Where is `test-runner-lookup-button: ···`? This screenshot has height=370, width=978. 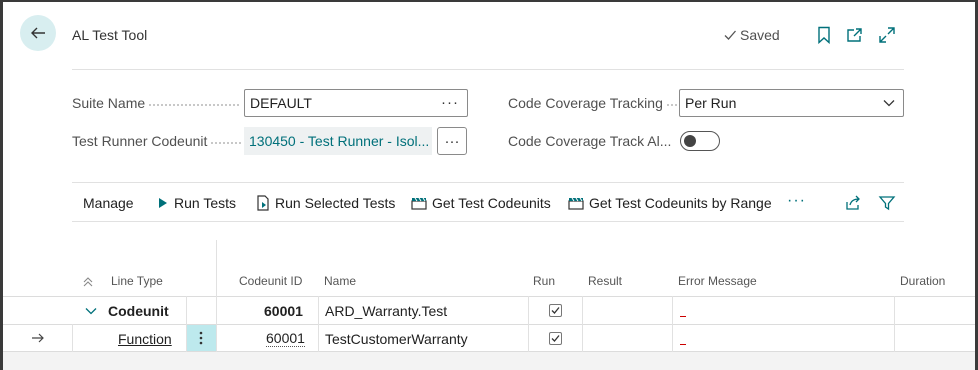
test-runner-lookup-button: ··· is located at coordinates (452, 141).